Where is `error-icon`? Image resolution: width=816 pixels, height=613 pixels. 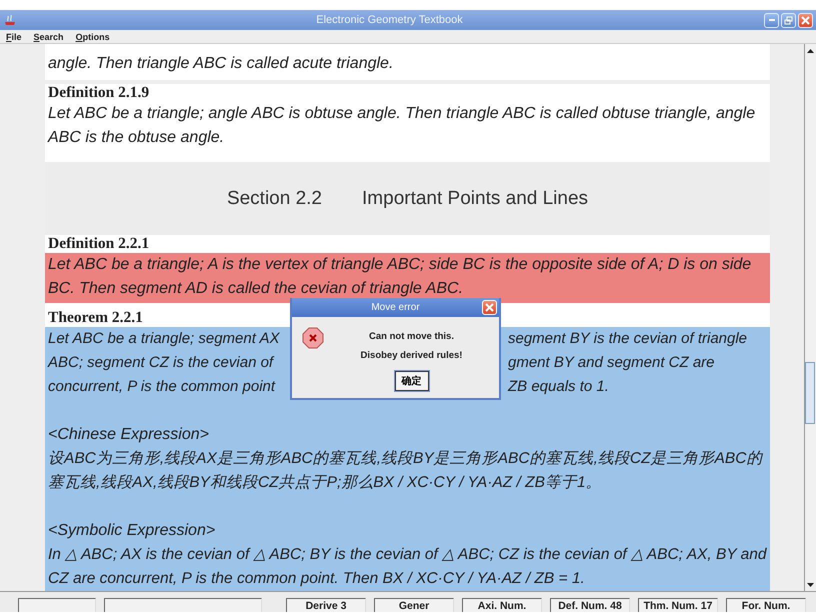
error-icon is located at coordinates (313, 338).